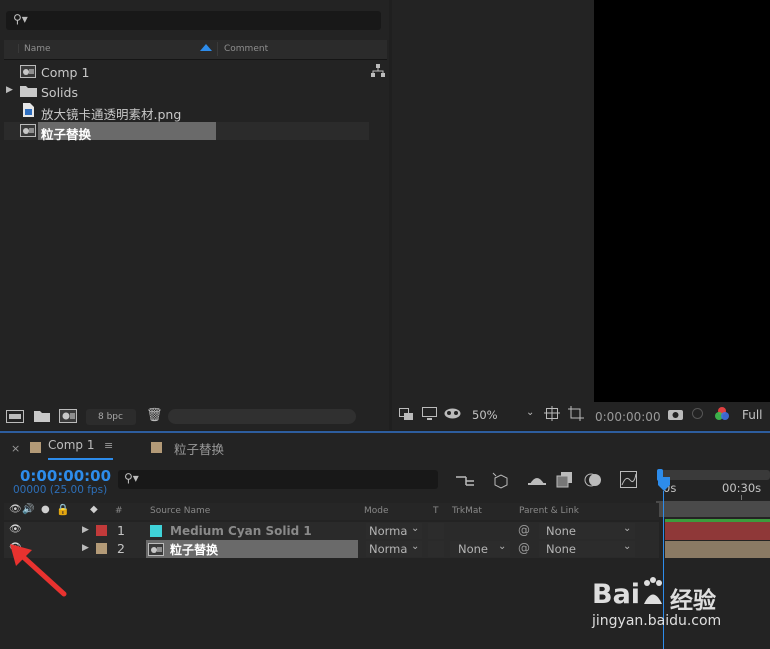 This screenshot has height=649, width=770. Describe the element at coordinates (38, 570) in the screenshot. I see `annotation-arrow` at that location.